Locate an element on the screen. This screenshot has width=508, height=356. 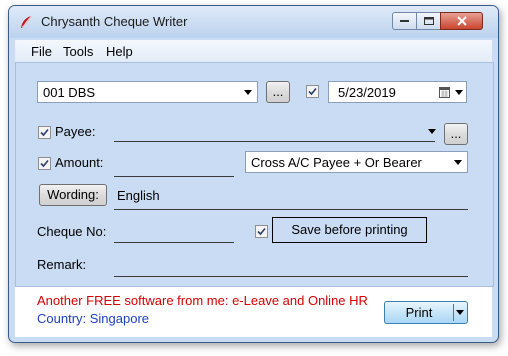
bank-account-value: 001 DBS is located at coordinates (69, 92).